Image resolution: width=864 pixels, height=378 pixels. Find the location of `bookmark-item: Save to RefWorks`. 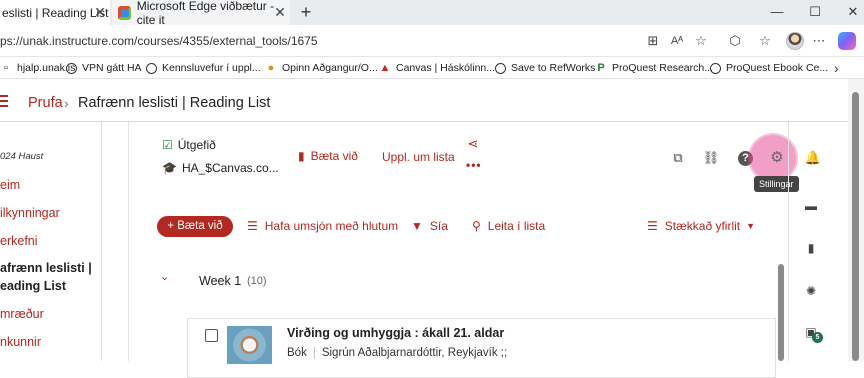

bookmark-item: Save to RefWorks is located at coordinates (545, 68).